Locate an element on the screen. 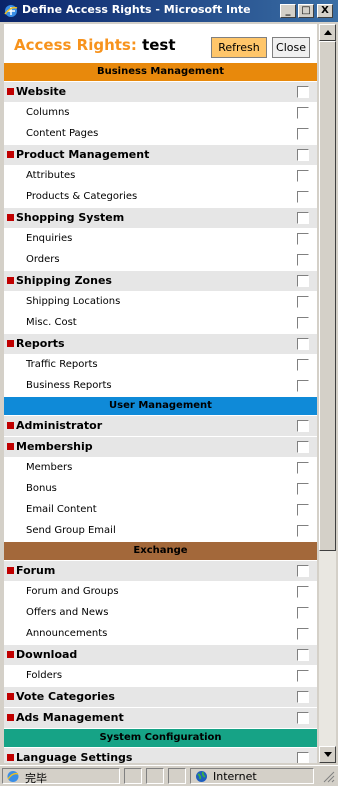 The width and height of the screenshot is (338, 786). scroll-up-button is located at coordinates (327, 32).